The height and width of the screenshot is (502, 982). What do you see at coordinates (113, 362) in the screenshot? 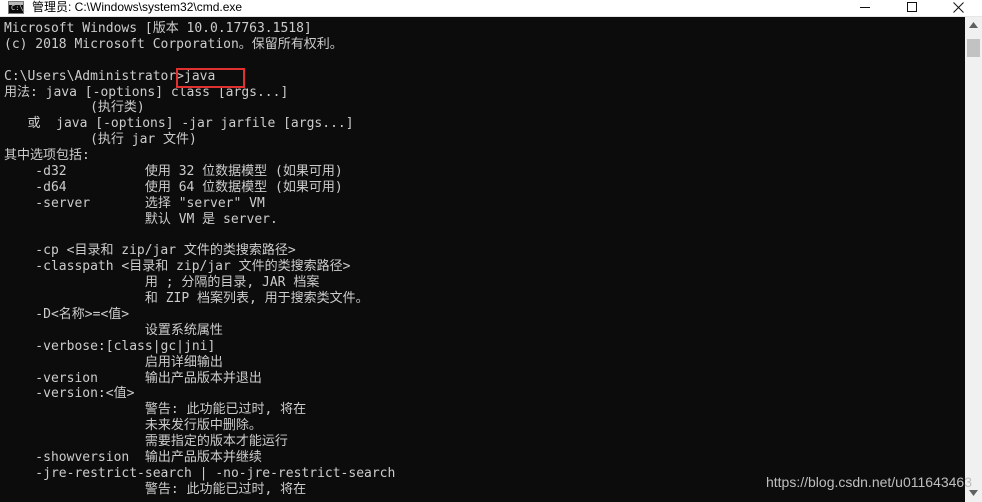
I see `console-line: 启用详细输出` at bounding box center [113, 362].